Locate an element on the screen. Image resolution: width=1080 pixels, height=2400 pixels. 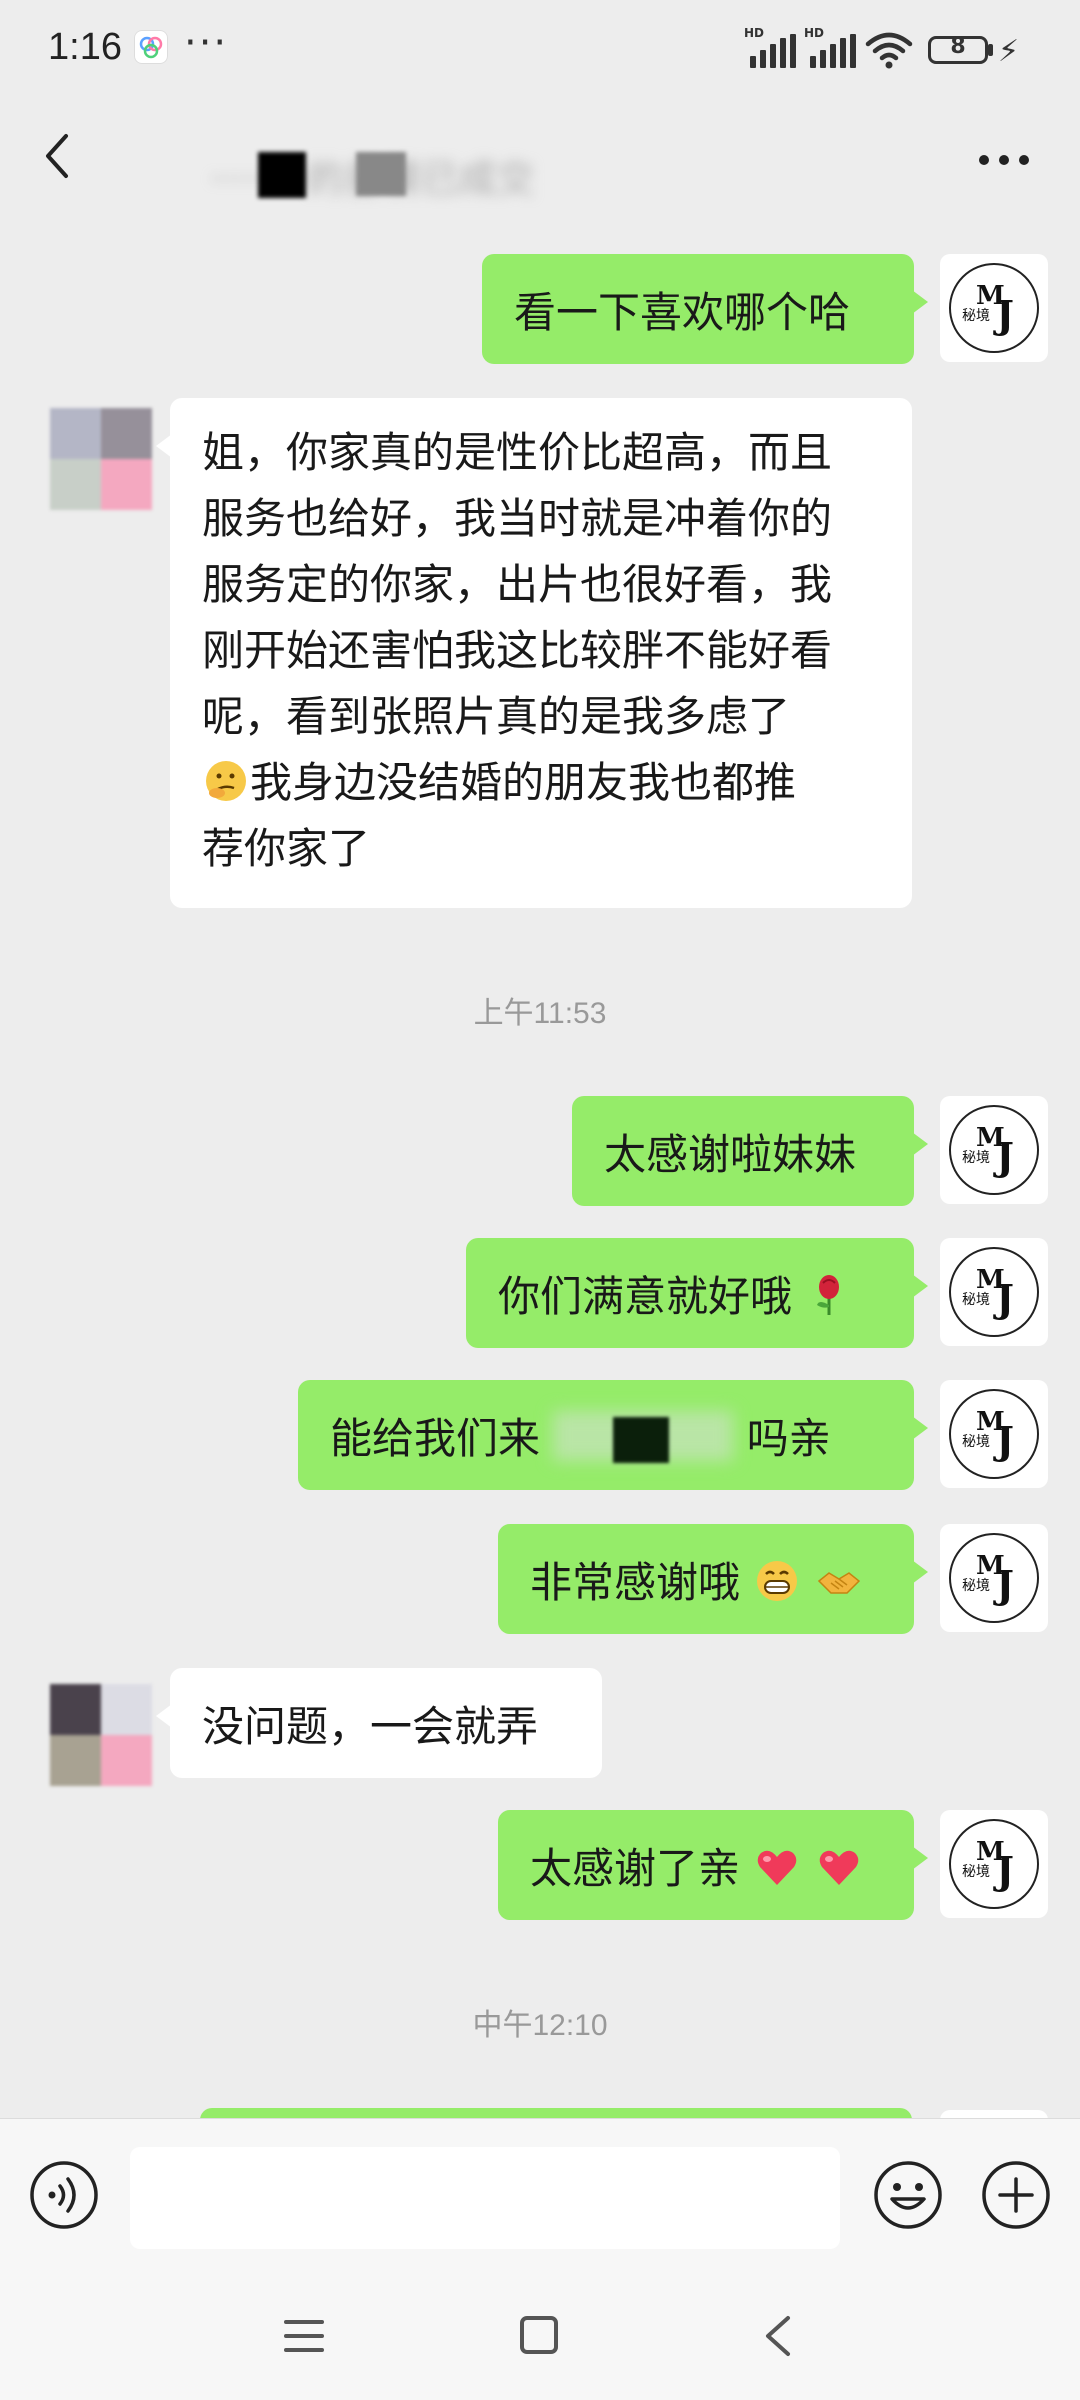
message-bubble-sent: 看一下喜欢哪个哈 is located at coordinates (705, 309).